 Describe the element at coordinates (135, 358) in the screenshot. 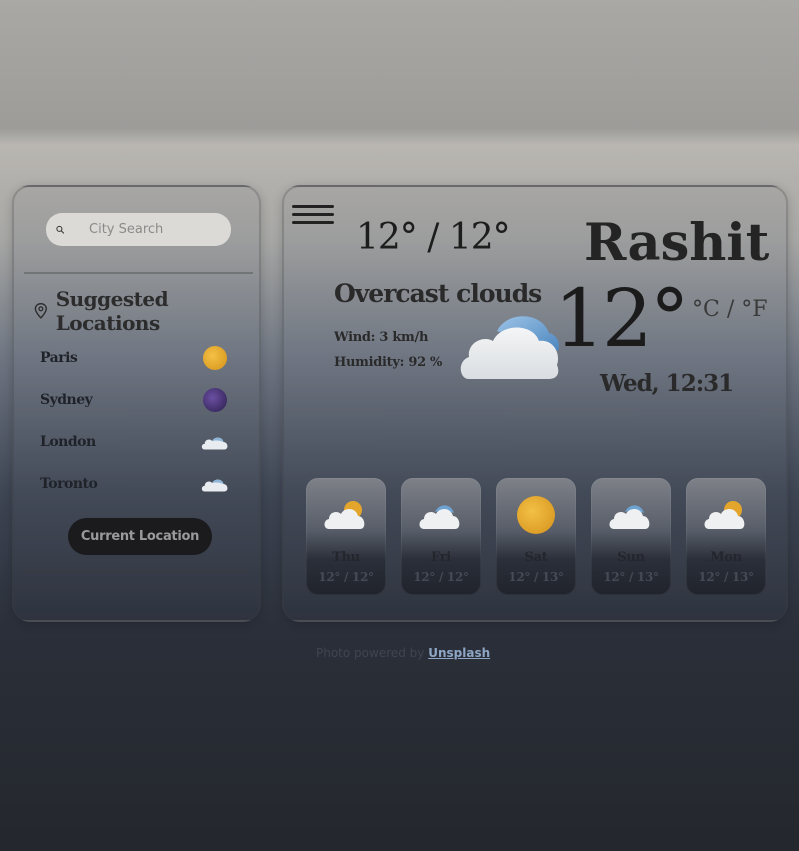

I see `location-item-paris: Paris` at that location.